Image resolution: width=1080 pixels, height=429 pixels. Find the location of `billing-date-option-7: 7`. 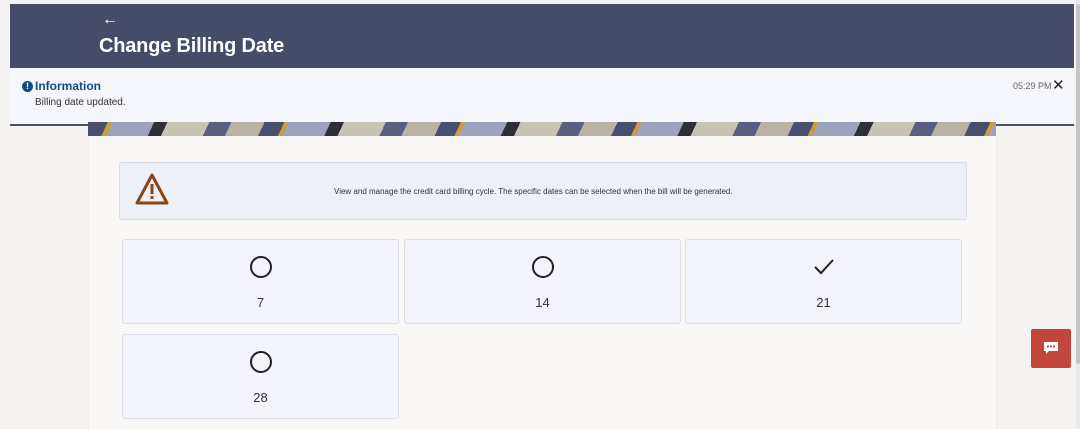

billing-date-option-7: 7 is located at coordinates (260, 281).